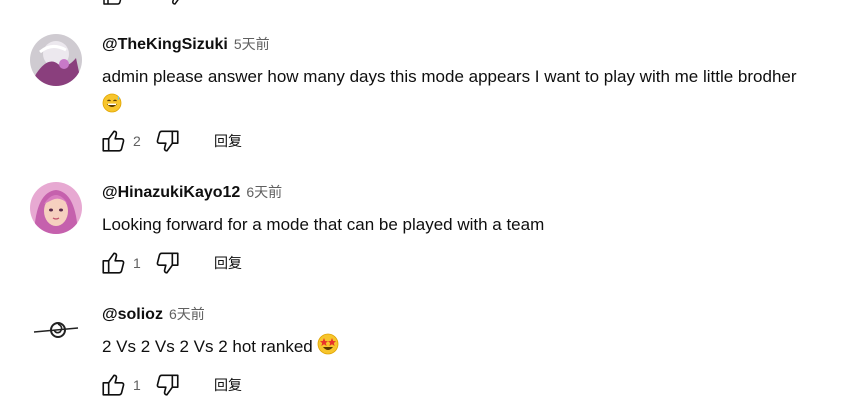 The image size is (865, 418). What do you see at coordinates (207, 346) in the screenshot?
I see `comment-text-content: 2 Vs 2 Vs 2 Vs 2 hot ranked` at bounding box center [207, 346].